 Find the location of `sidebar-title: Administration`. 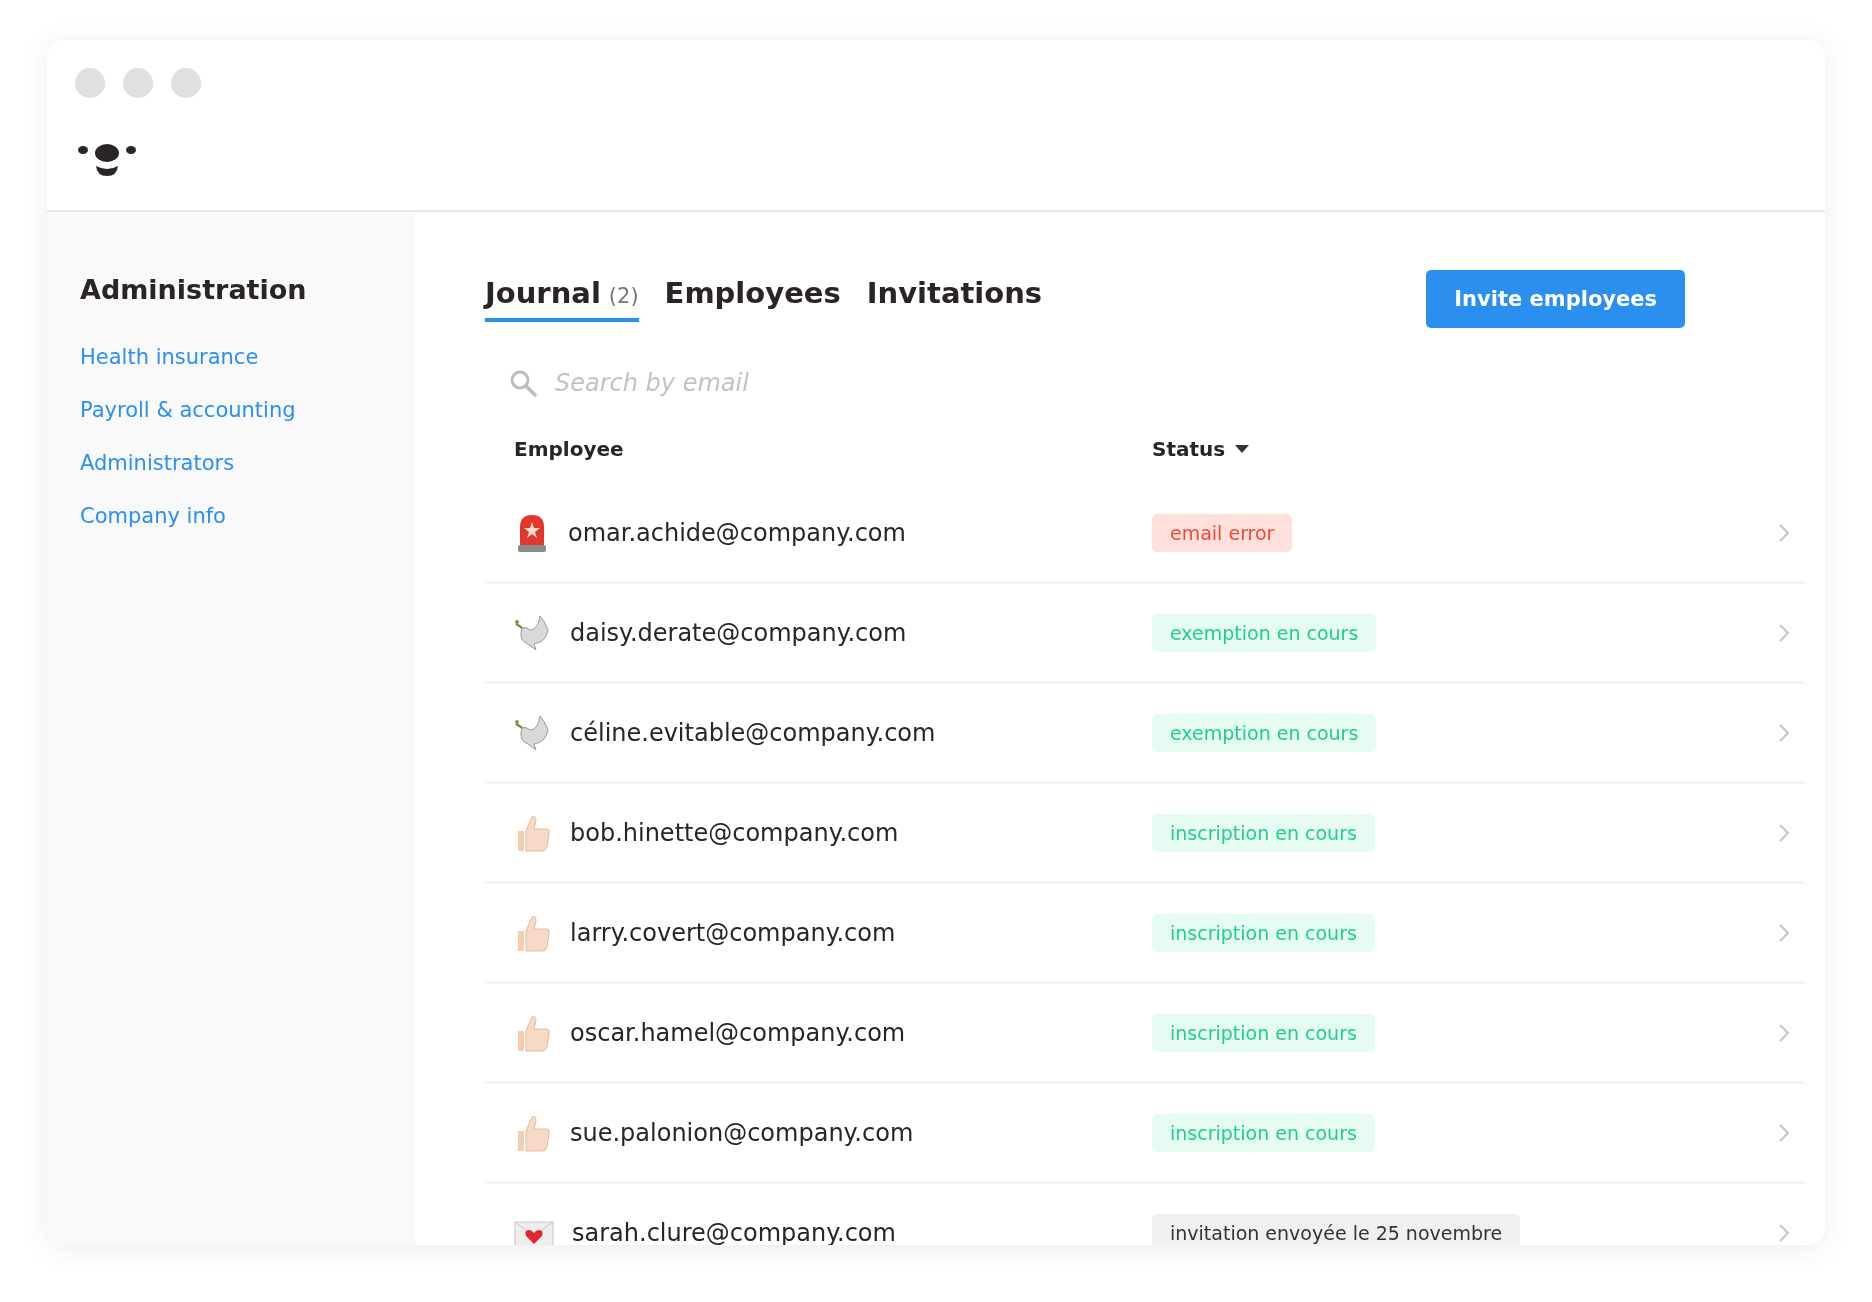

sidebar-title: Administration is located at coordinates (193, 289).